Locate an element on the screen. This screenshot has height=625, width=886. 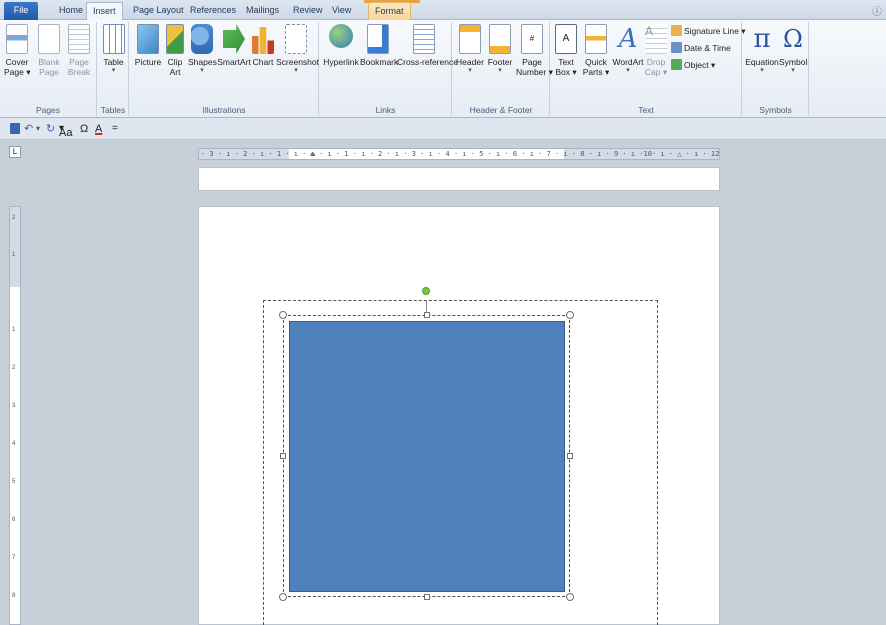
resize-handle-right is located at coordinates (570, 456).